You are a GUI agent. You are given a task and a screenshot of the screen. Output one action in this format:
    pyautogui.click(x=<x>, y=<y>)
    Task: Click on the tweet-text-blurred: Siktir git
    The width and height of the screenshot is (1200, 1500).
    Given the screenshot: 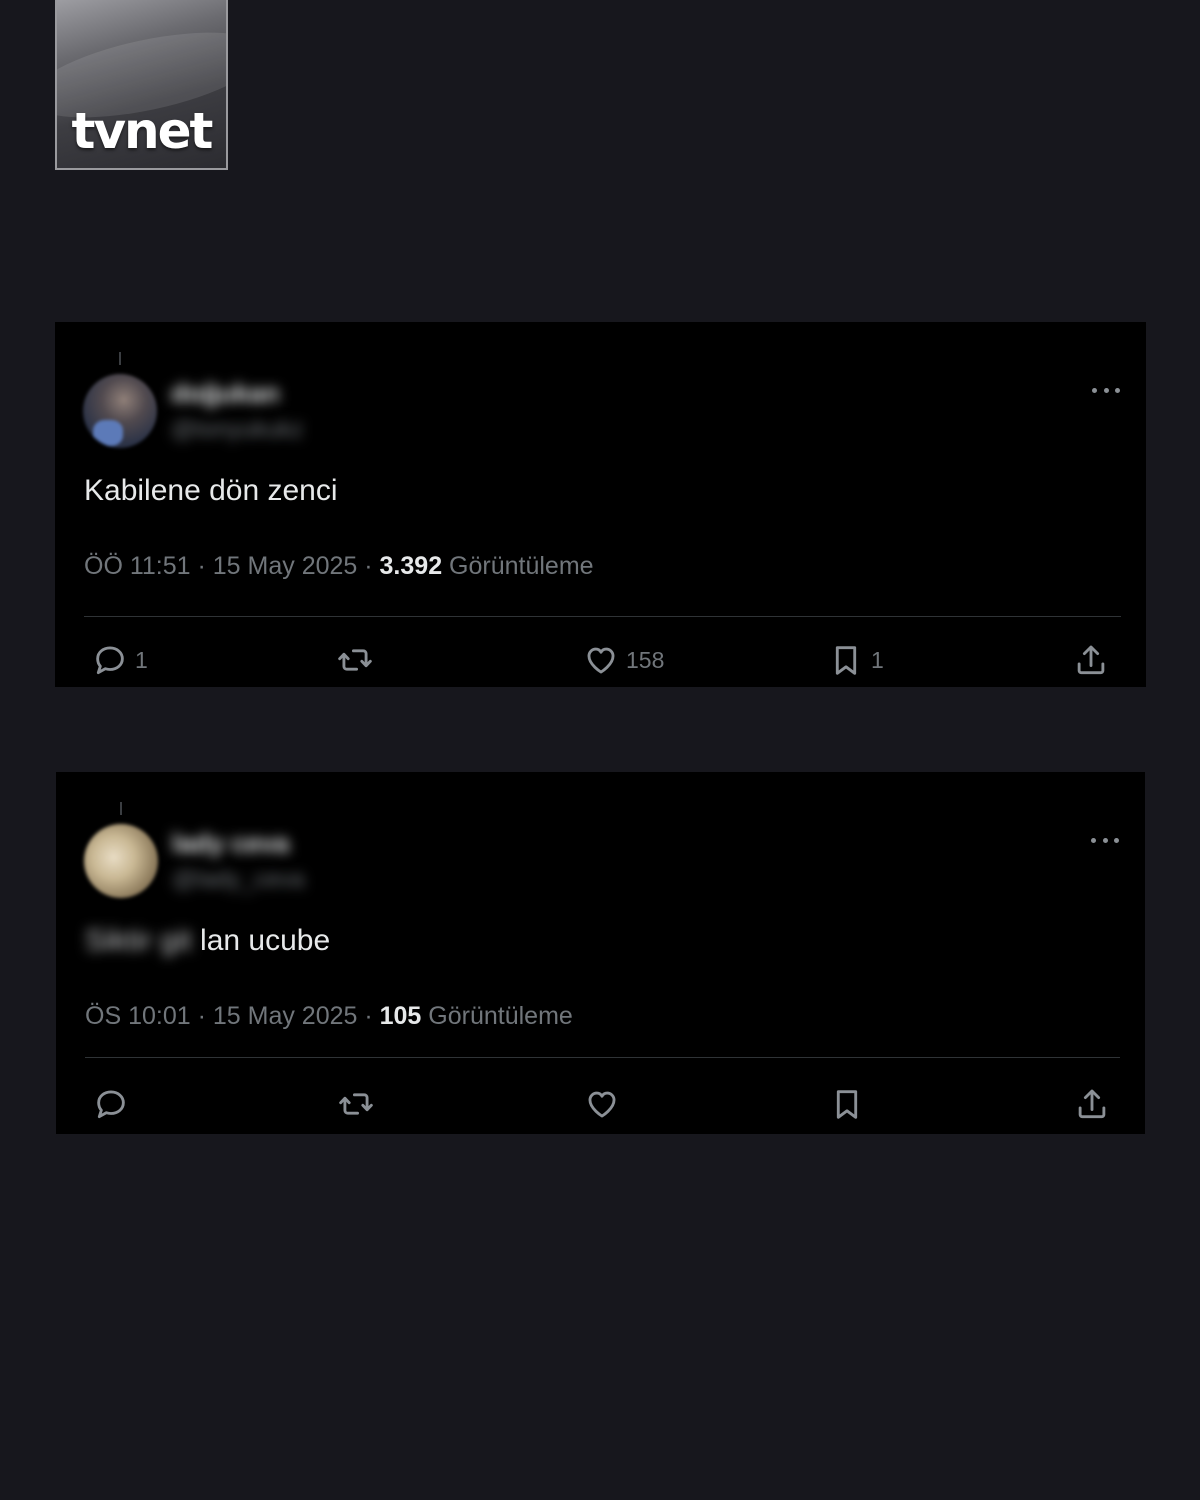 What is the action you would take?
    pyautogui.click(x=138, y=940)
    